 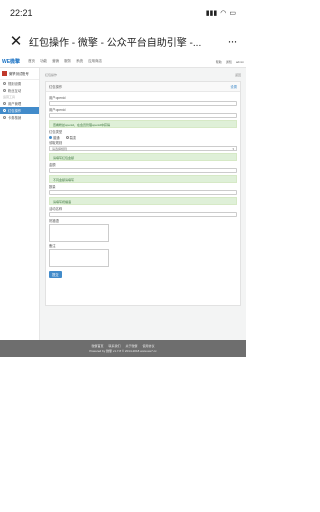 I want to click on submit-button: 提交, so click(x=55, y=274).